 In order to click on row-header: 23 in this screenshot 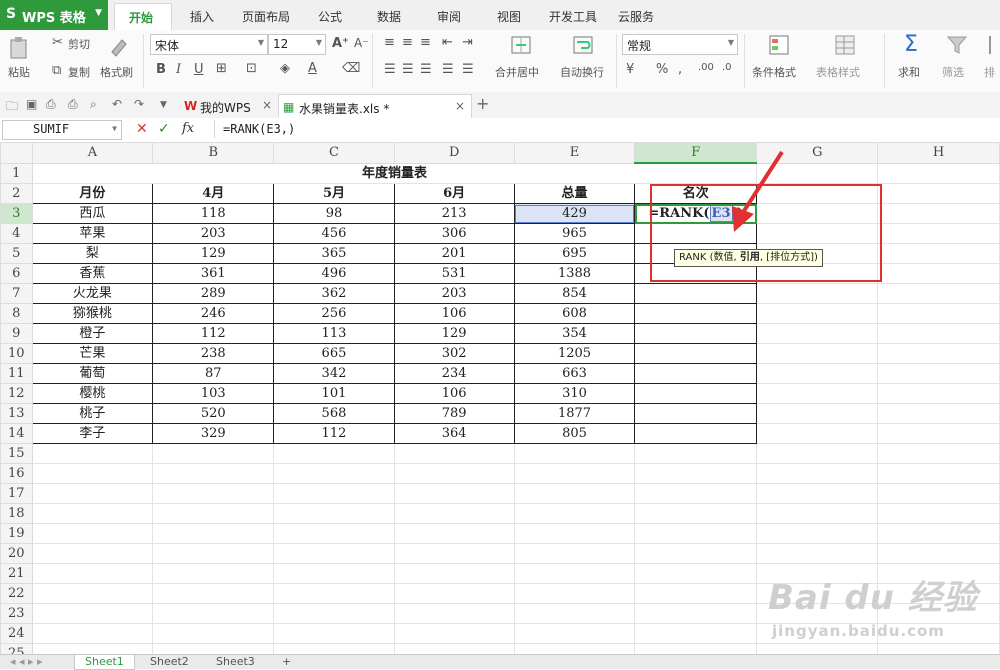, I will do `click(16, 613)`.